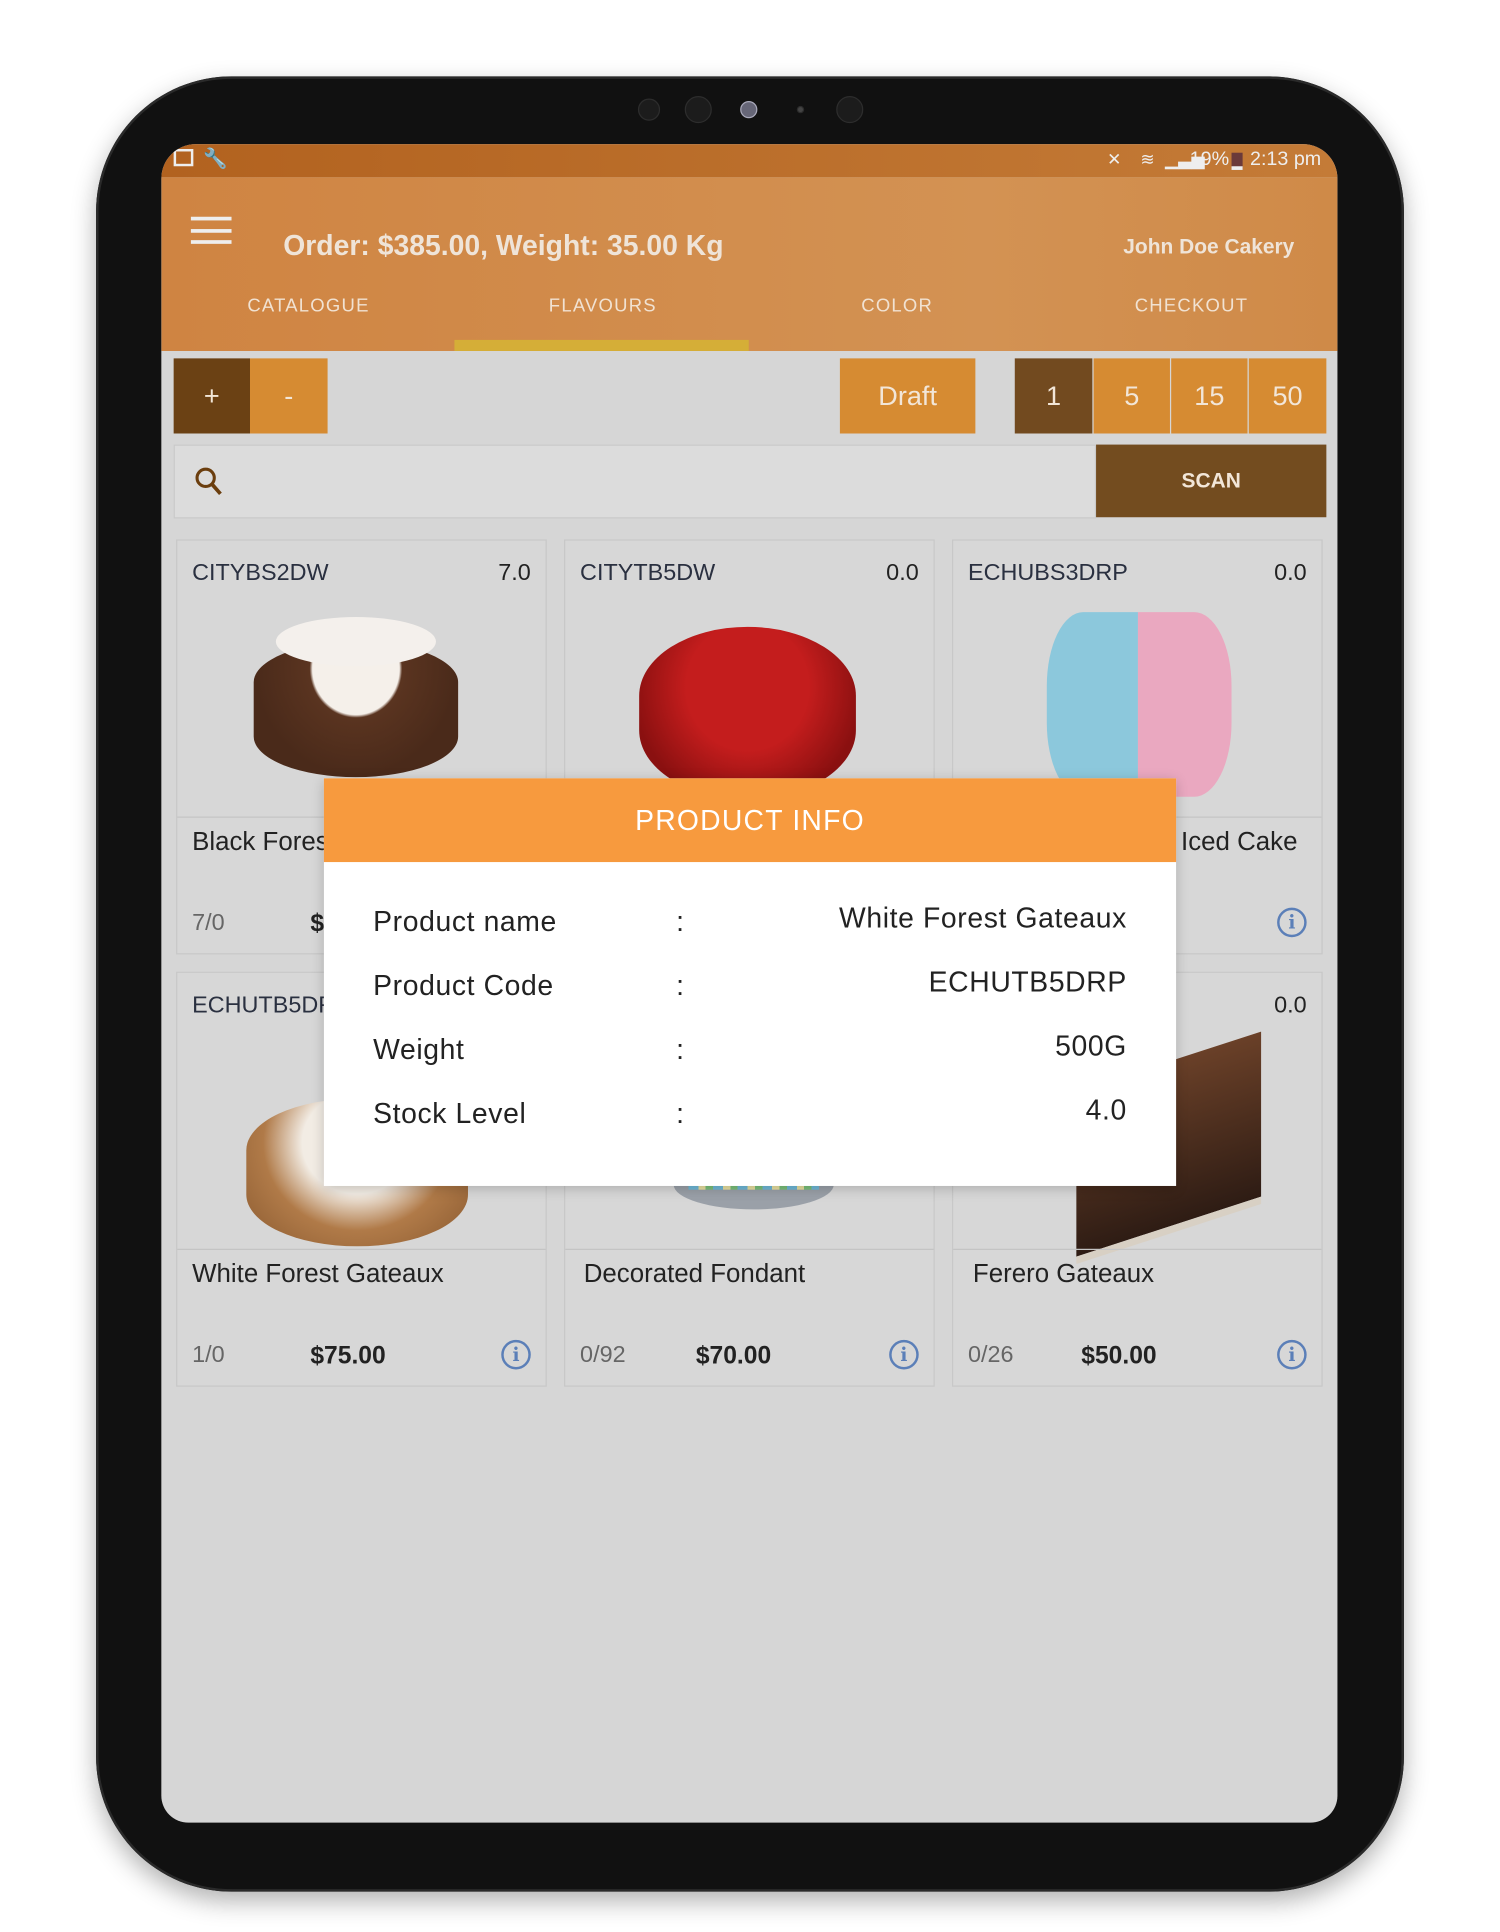 The height and width of the screenshot is (1932, 1500). I want to click on row-label: Product Code, so click(463, 985).